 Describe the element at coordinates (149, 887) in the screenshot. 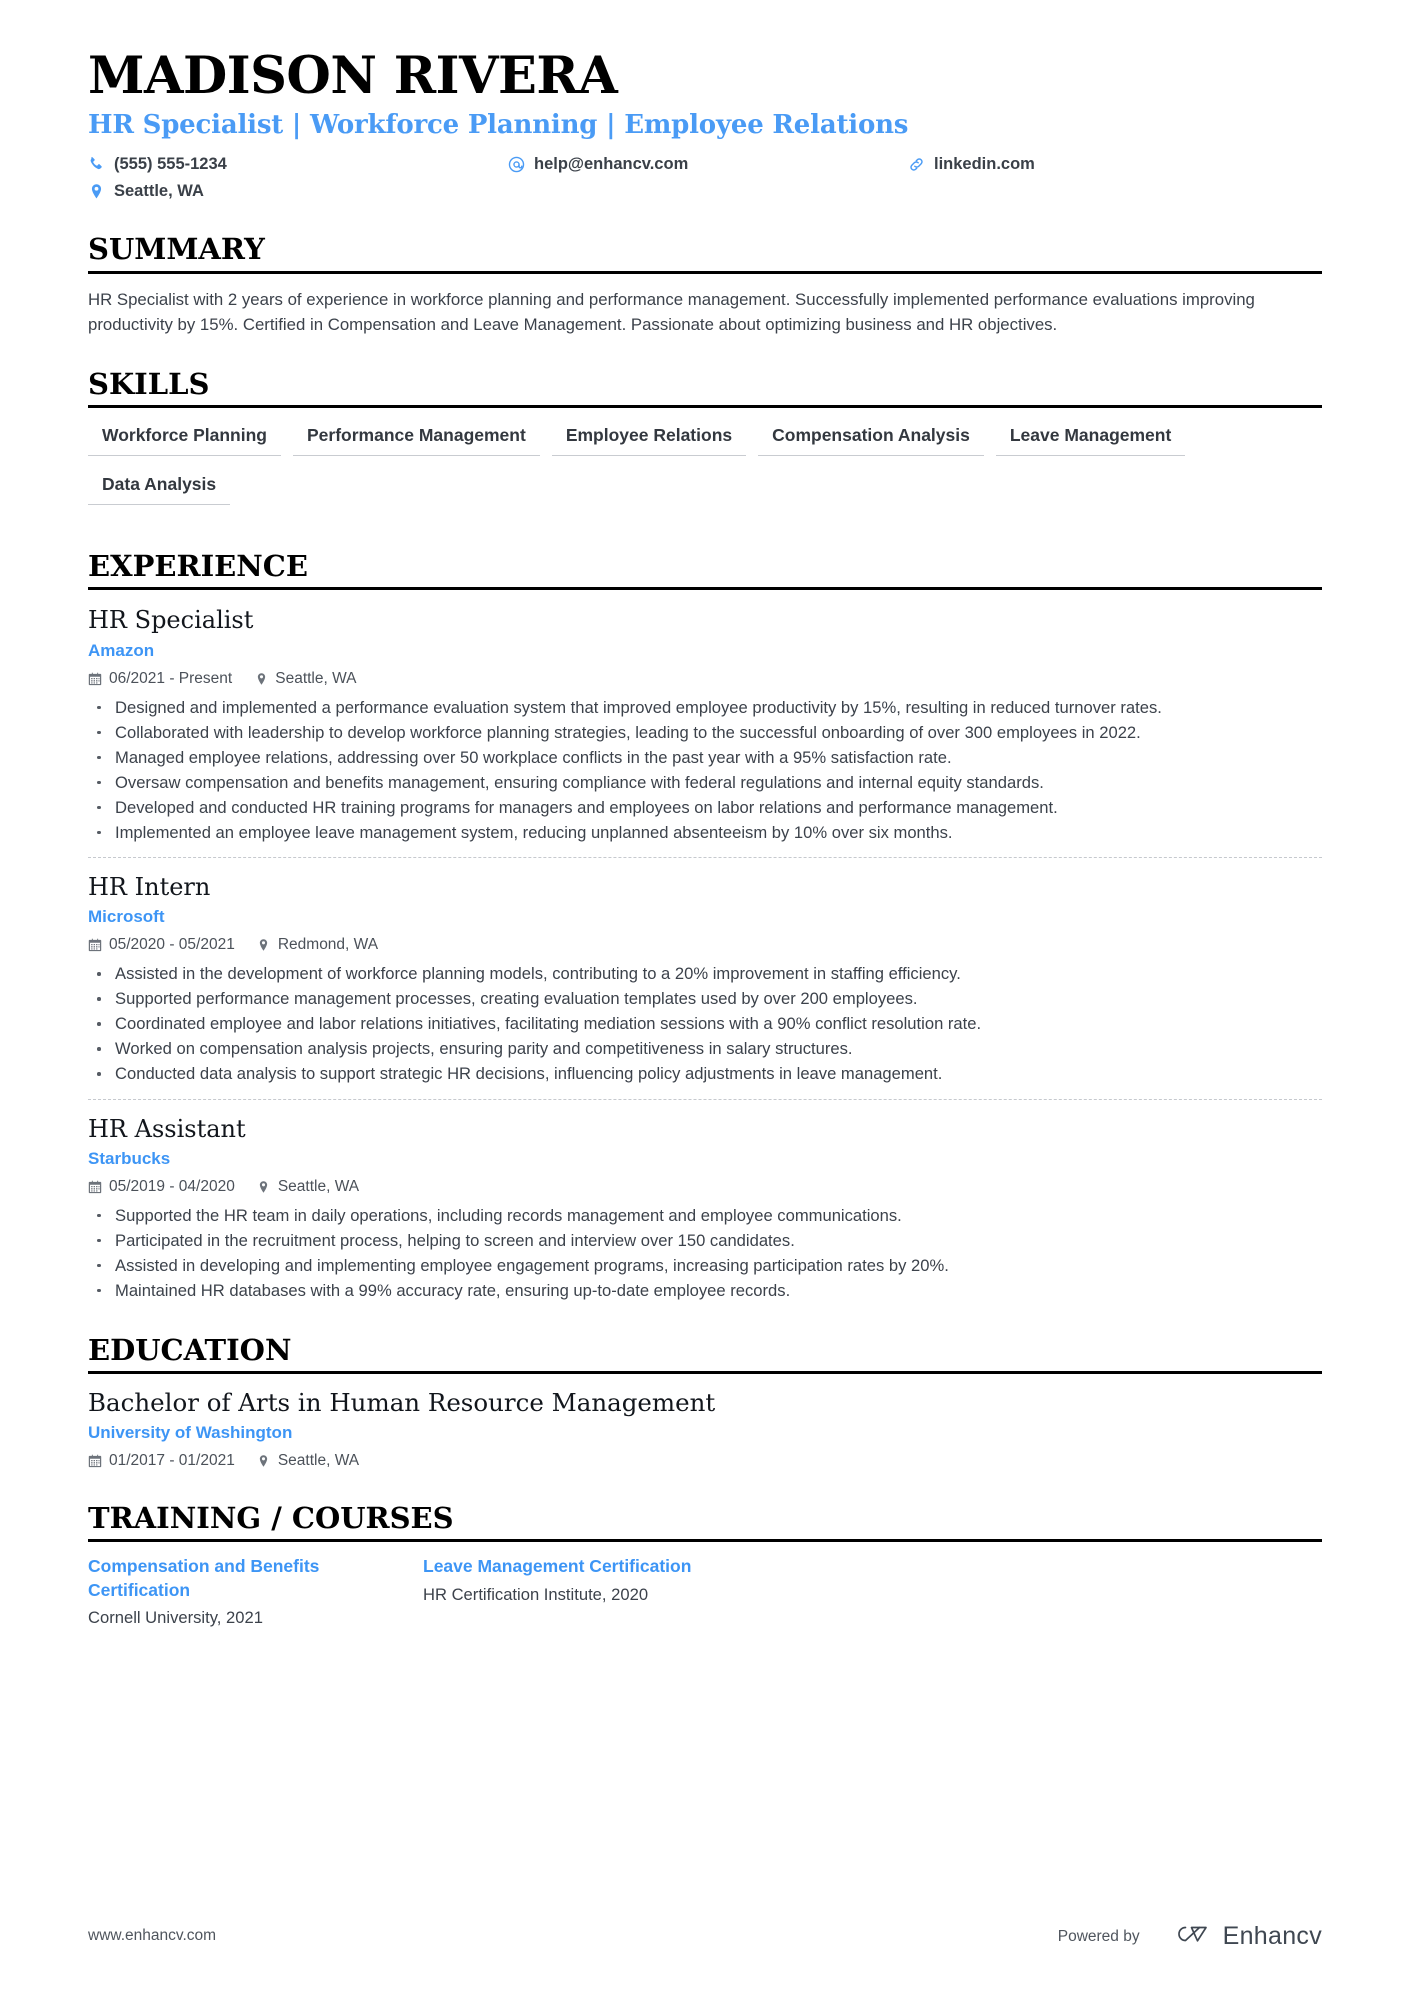

I see `job-title: HR Intern` at that location.